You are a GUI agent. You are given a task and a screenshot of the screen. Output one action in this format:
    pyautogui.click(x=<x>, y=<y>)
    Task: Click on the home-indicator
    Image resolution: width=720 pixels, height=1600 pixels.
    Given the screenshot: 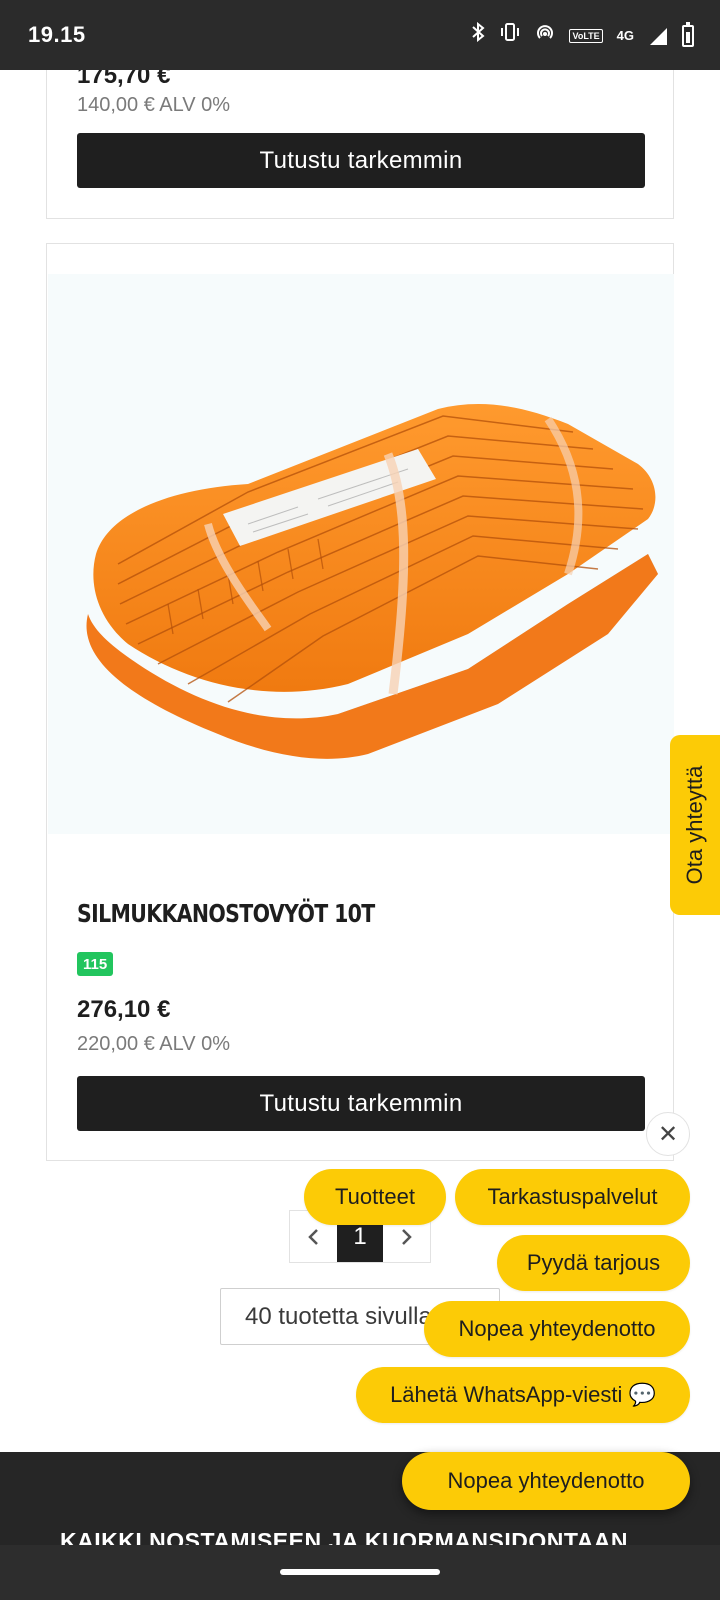 What is the action you would take?
    pyautogui.click(x=360, y=1572)
    